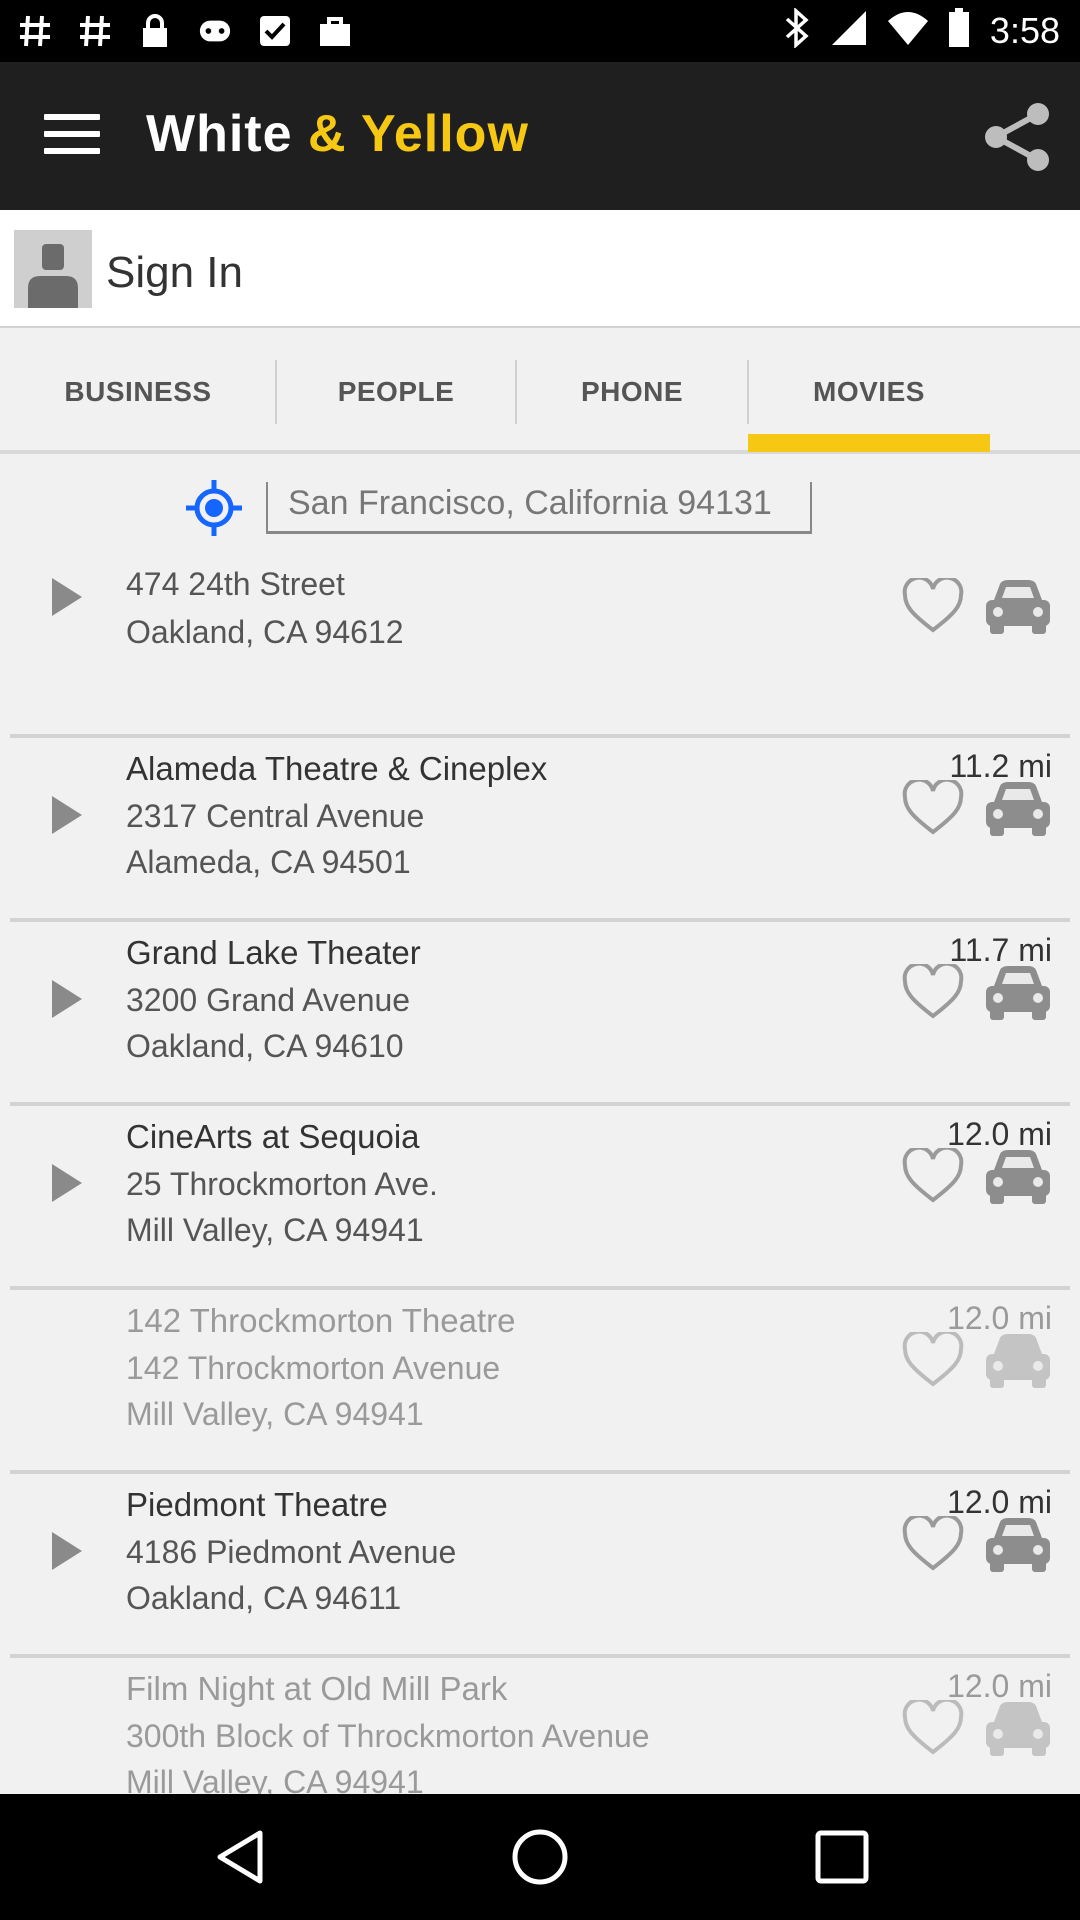 The width and height of the screenshot is (1080, 1920). I want to click on item-city: Alameda, CA 94501, so click(268, 862).